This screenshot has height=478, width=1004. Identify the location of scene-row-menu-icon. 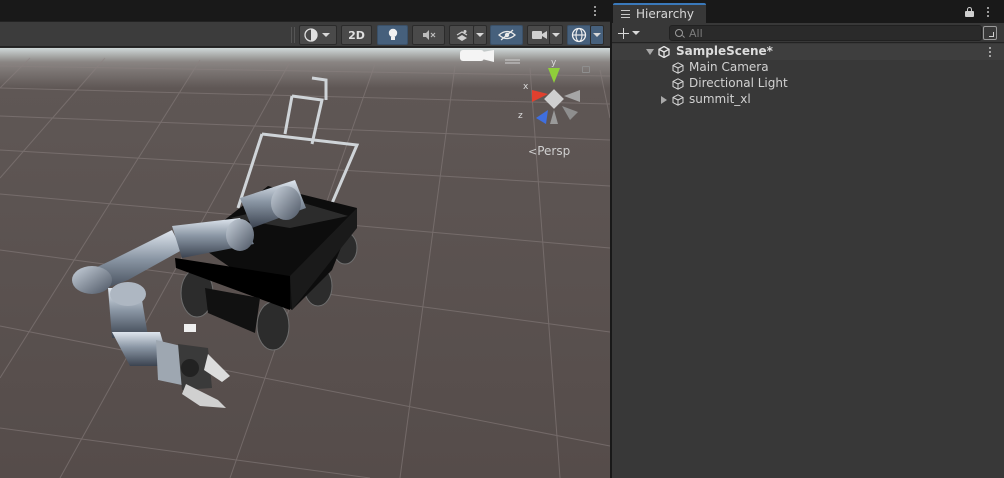
(990, 52).